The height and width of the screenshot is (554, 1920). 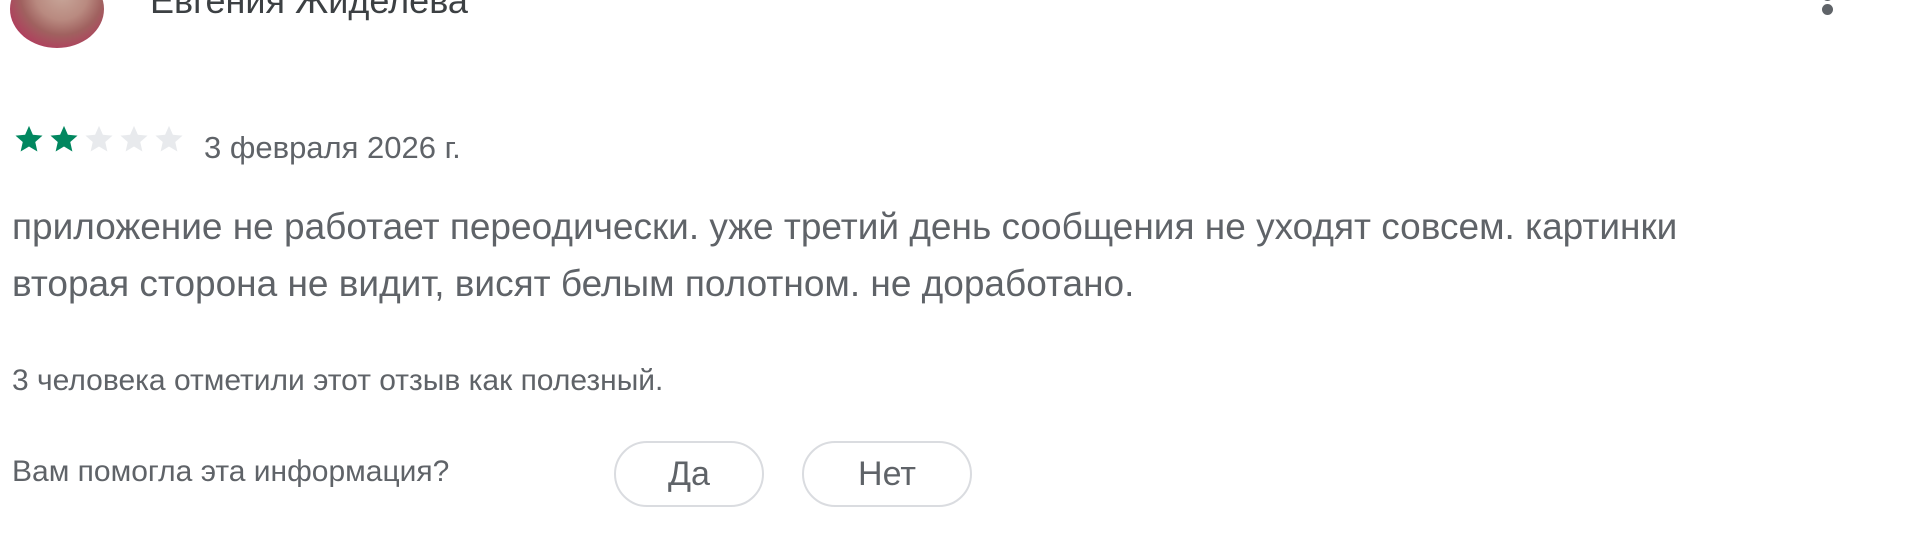 I want to click on yes-button: Да, so click(x=689, y=474).